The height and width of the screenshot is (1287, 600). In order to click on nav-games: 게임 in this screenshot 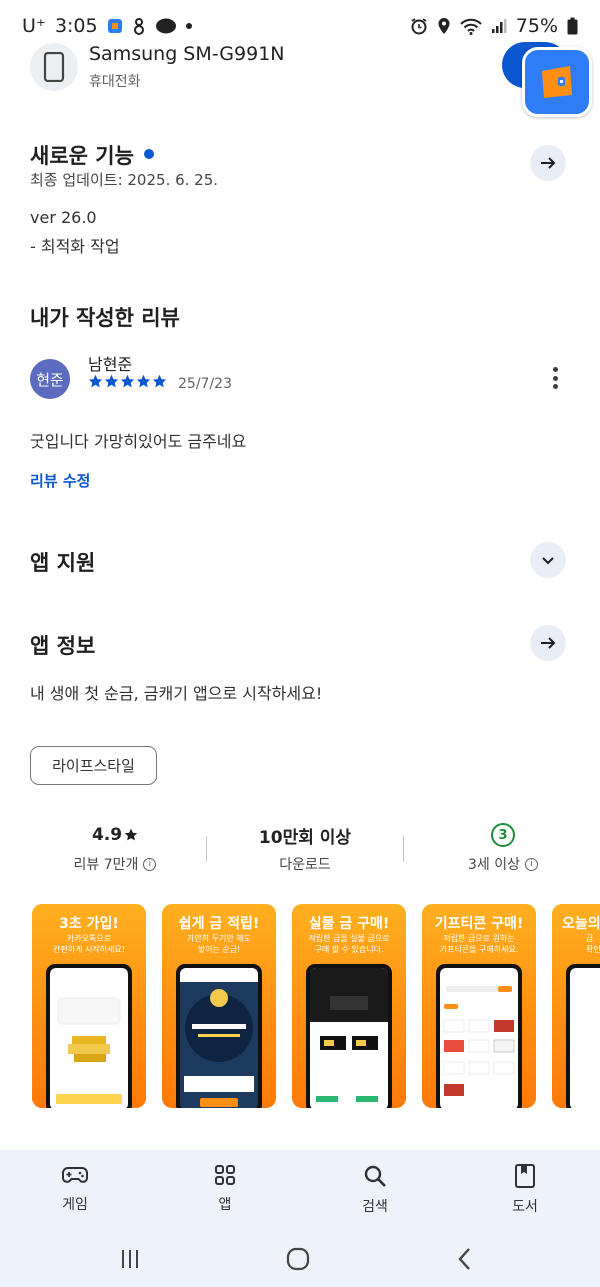, I will do `click(75, 1189)`.